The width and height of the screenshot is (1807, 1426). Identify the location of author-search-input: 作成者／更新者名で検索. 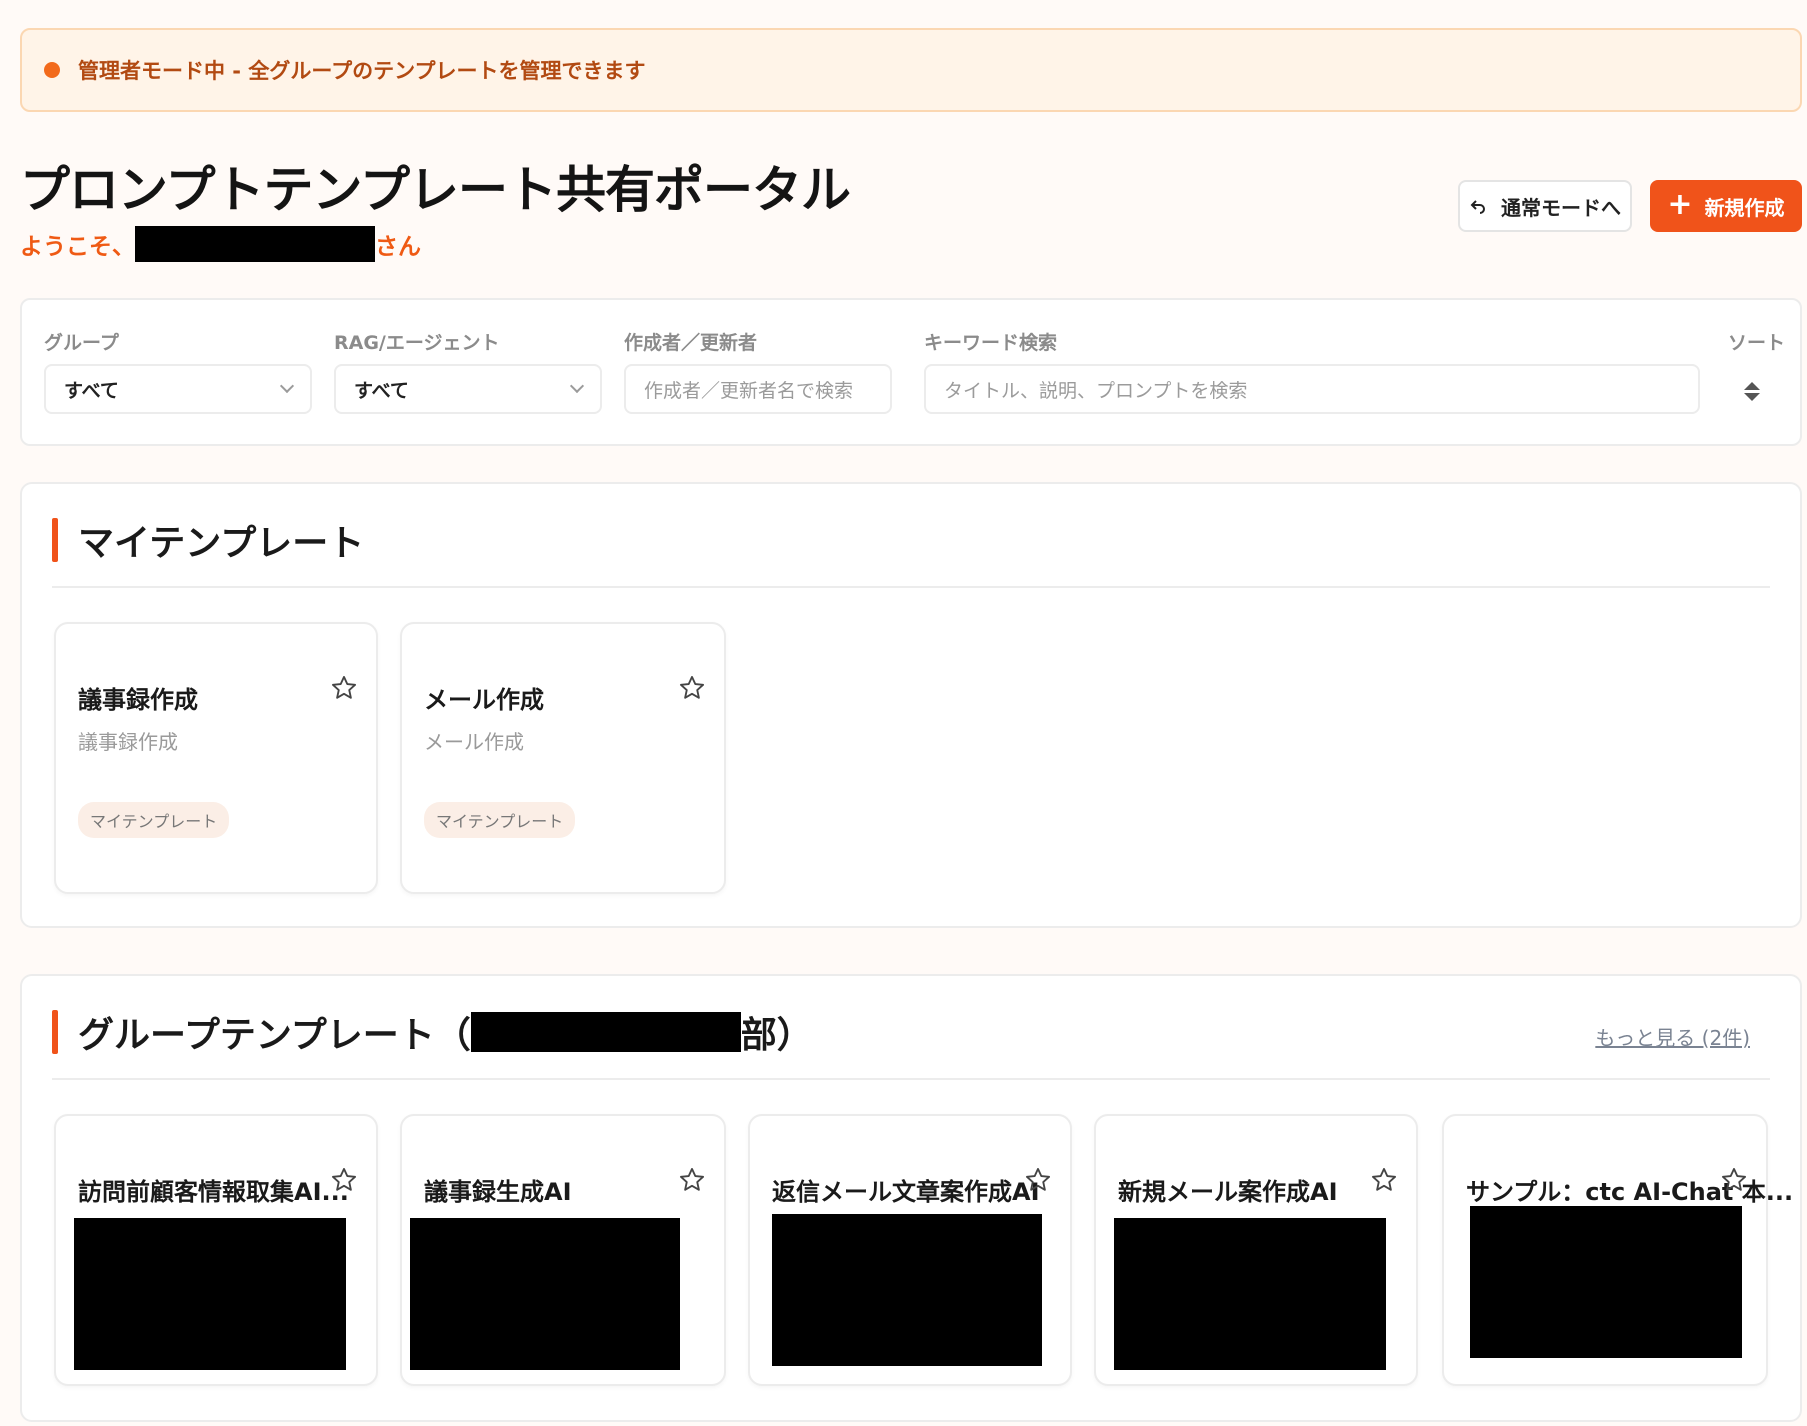
(758, 389).